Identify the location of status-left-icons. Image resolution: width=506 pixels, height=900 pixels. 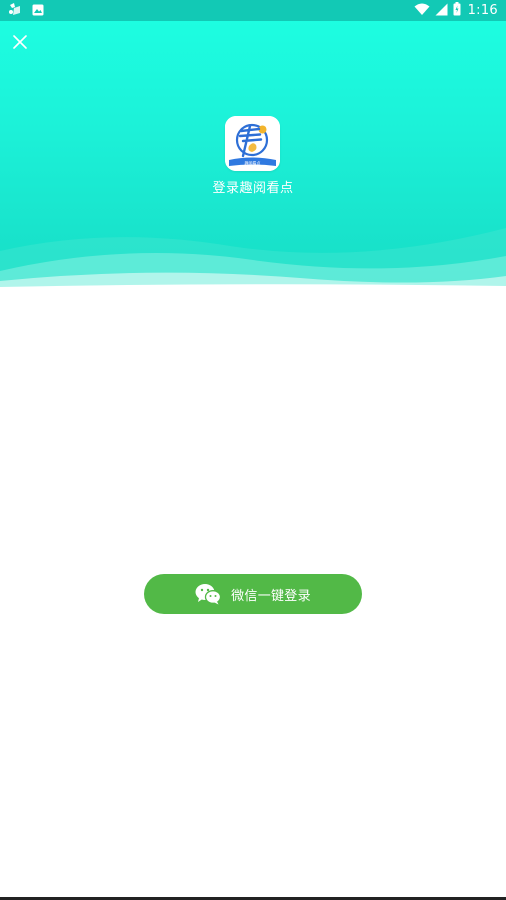
(26, 10).